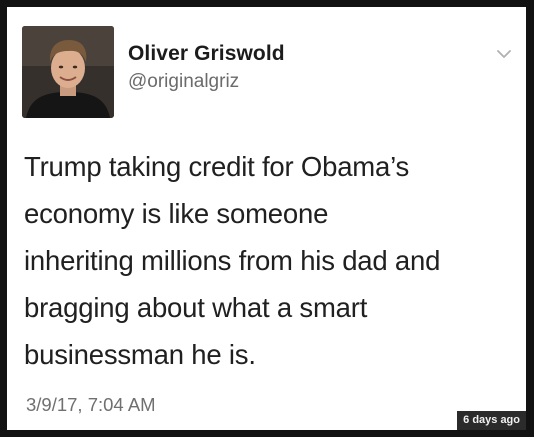 This screenshot has width=534, height=437. I want to click on age-badge: 6 days ago, so click(491, 420).